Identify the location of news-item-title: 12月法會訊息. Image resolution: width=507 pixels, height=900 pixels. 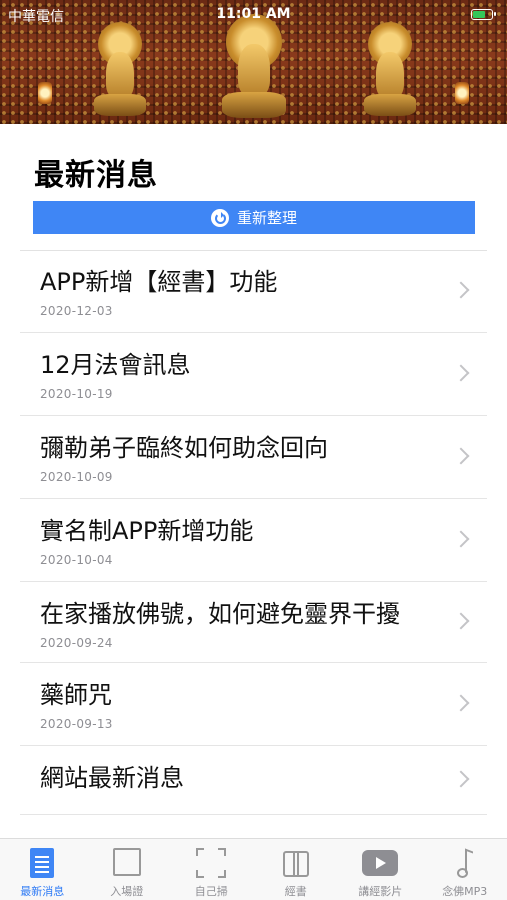
(115, 365).